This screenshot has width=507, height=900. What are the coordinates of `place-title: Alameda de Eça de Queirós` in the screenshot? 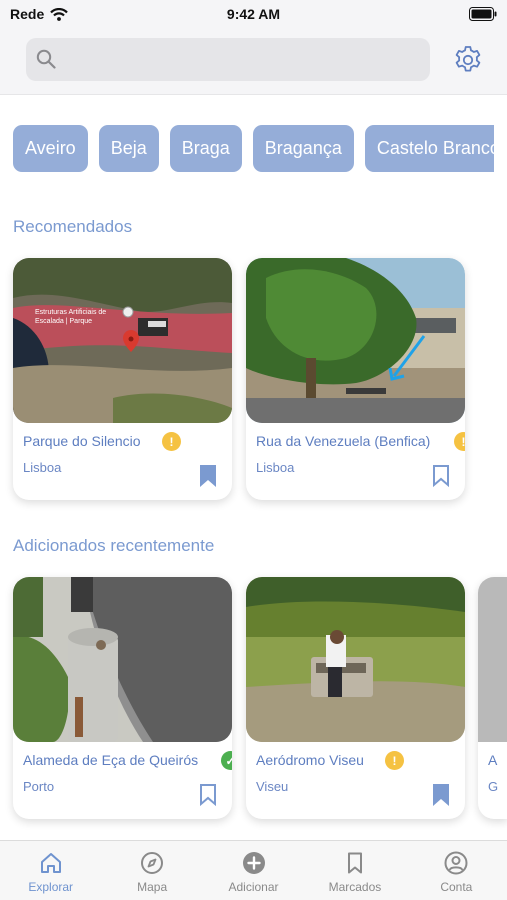 It's located at (111, 760).